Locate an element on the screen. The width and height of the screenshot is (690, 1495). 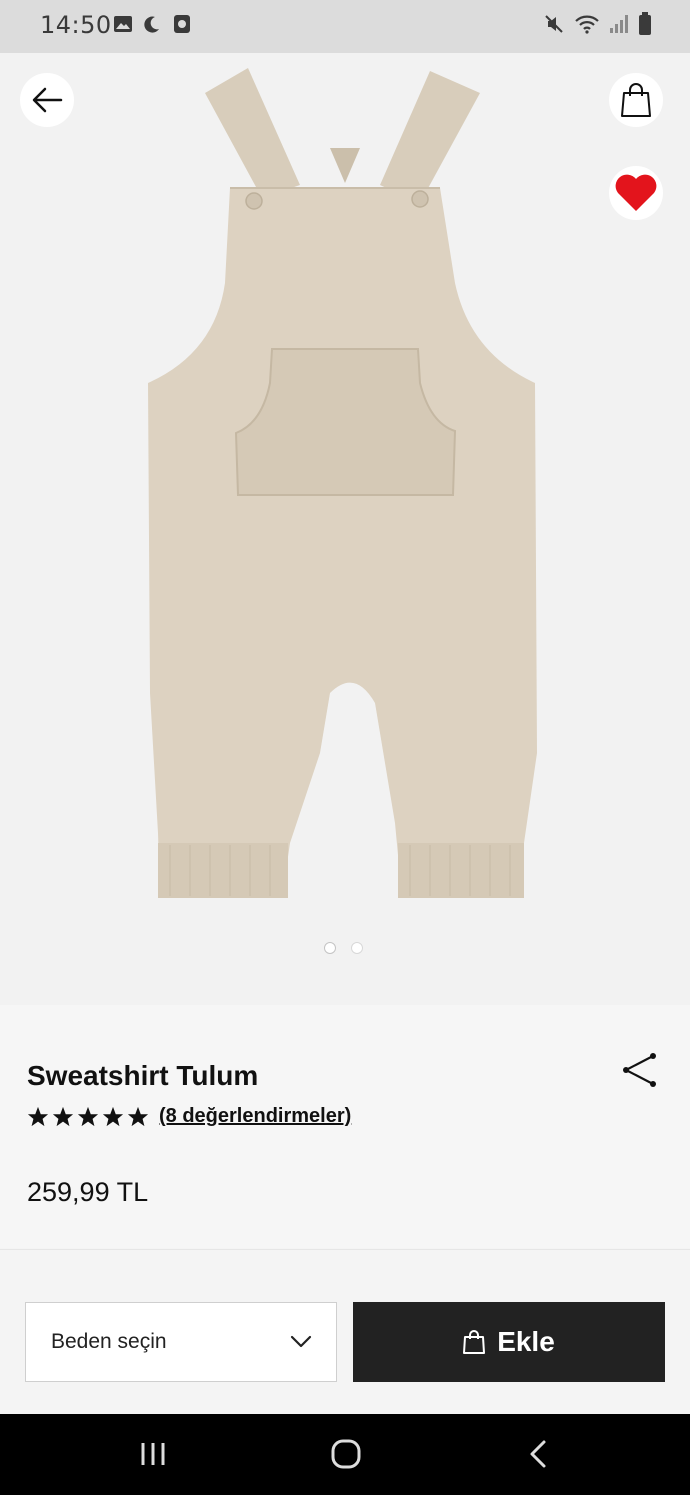
favorite-button is located at coordinates (636, 193).